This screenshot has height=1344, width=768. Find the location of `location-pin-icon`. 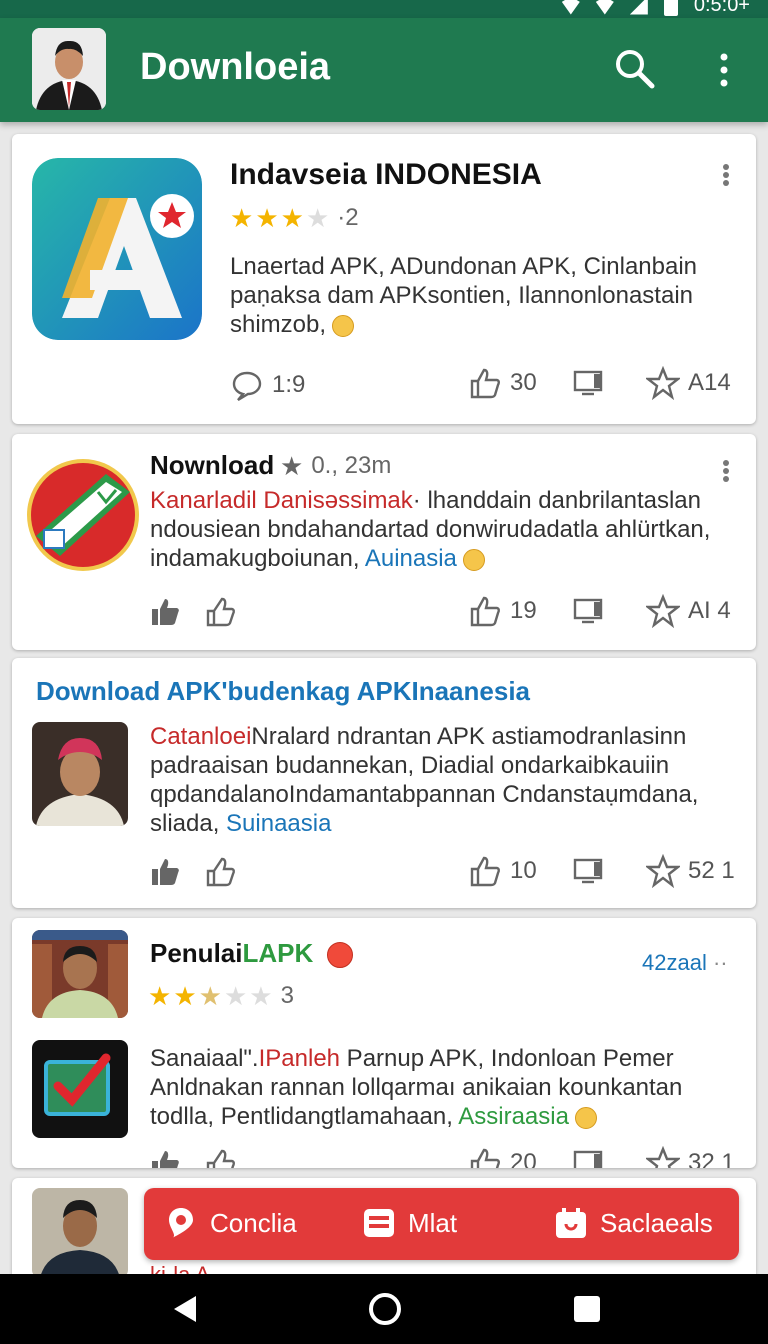

location-pin-icon is located at coordinates (181, 1223).